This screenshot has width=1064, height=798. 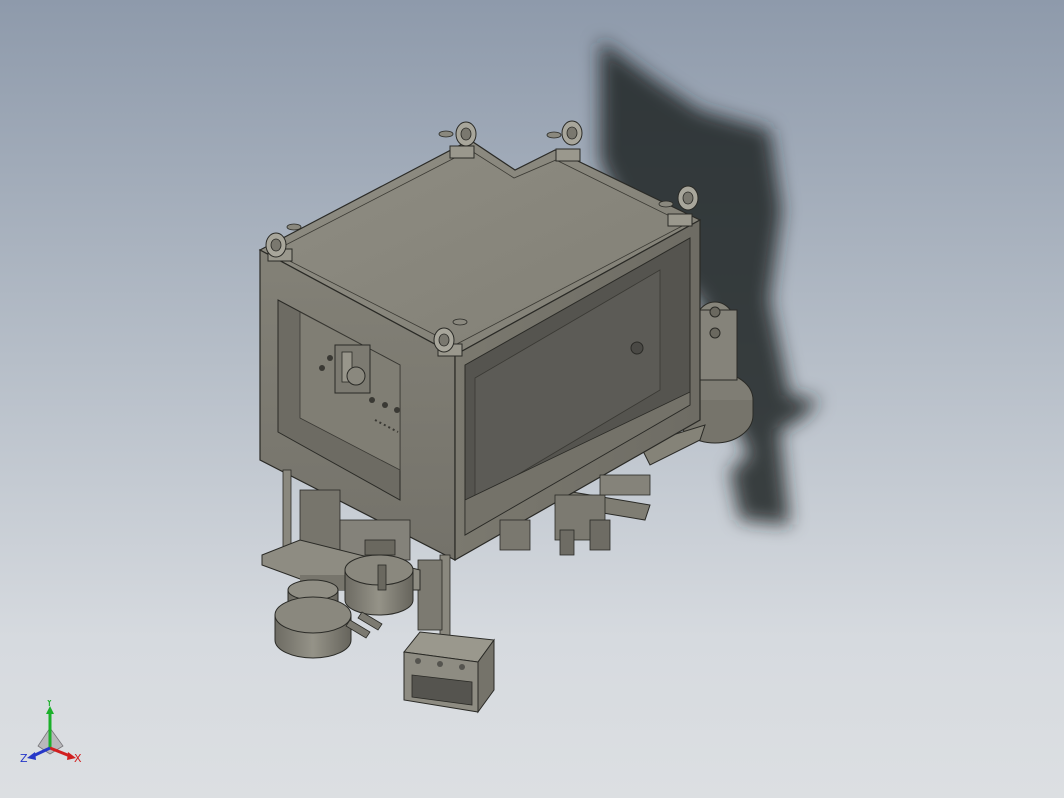 What do you see at coordinates (457, 140) in the screenshot?
I see `caster-wheel` at bounding box center [457, 140].